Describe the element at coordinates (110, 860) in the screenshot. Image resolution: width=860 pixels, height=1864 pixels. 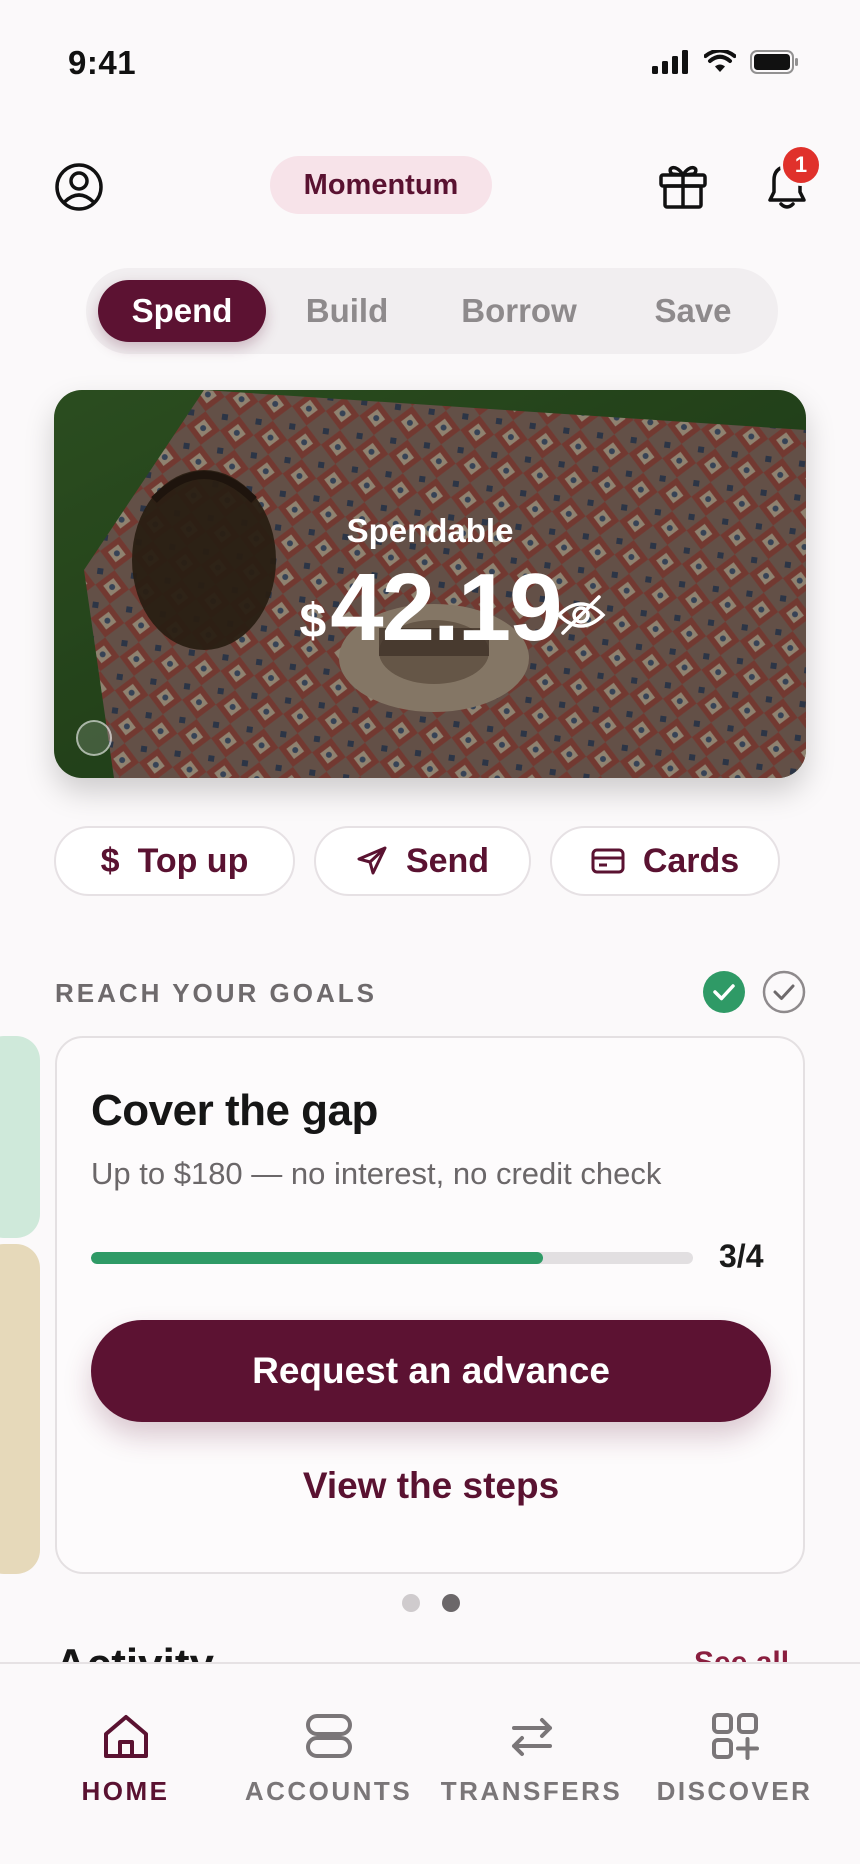
I see `dollar-icon: $` at that location.